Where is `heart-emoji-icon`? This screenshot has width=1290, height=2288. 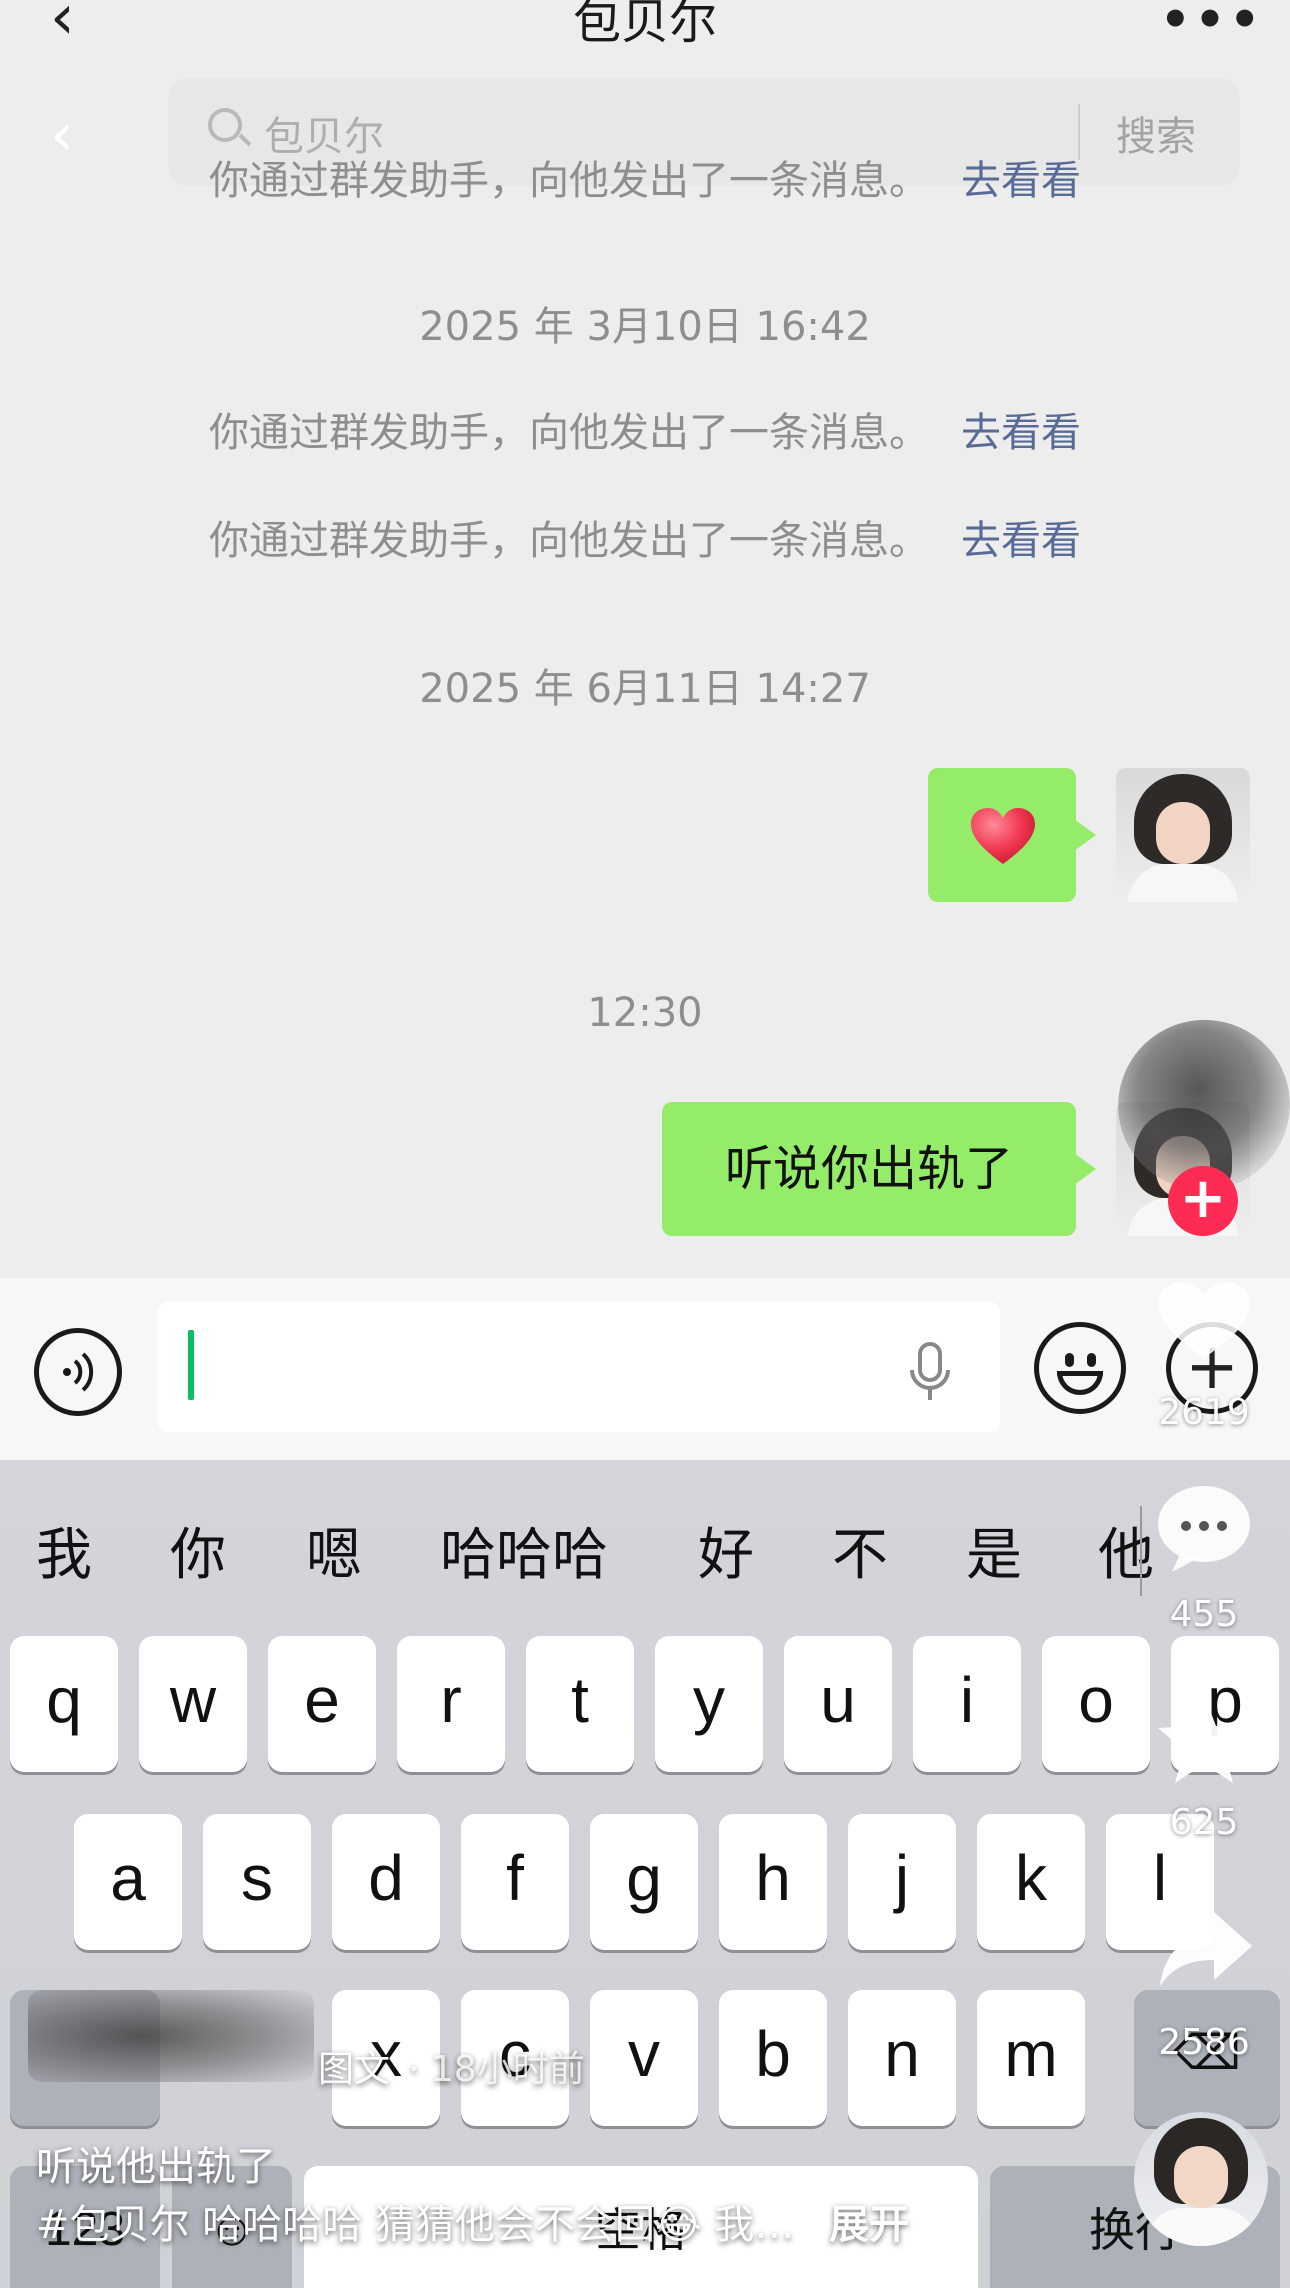
heart-emoji-icon is located at coordinates (1003, 836).